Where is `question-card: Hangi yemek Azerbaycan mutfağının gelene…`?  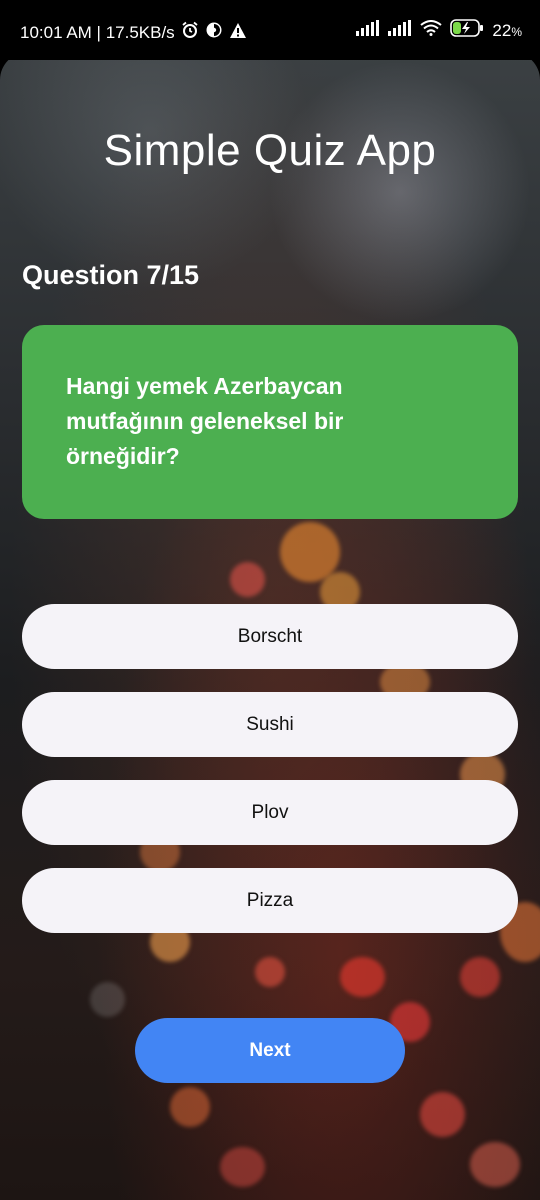
question-card: Hangi yemek Azerbaycan mutfağının gelene… is located at coordinates (270, 422).